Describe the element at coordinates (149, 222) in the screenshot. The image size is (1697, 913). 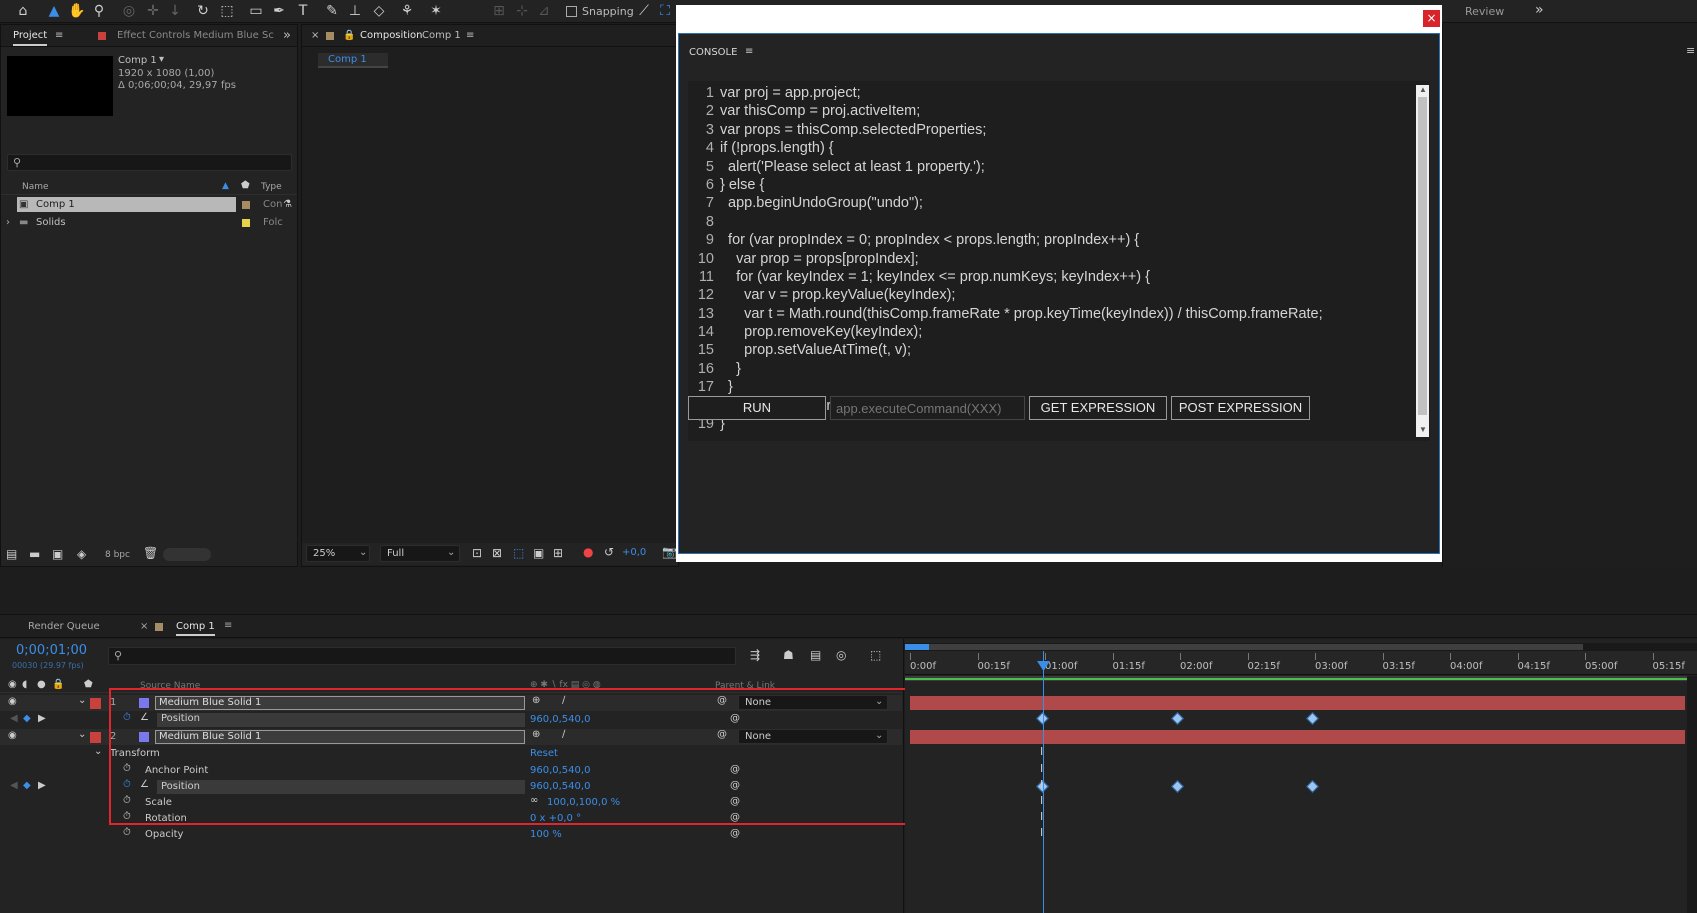
I see `project-item-solids: › ▬ Solids Folc` at that location.